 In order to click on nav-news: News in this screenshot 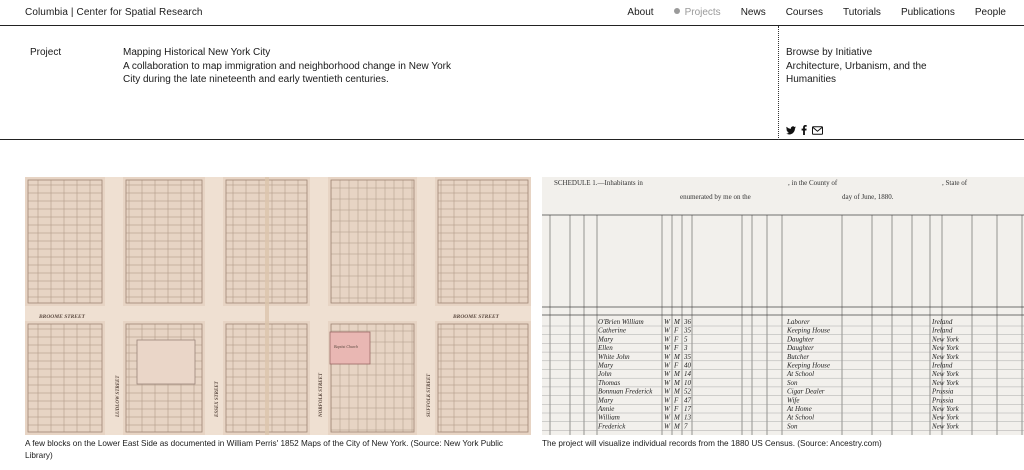, I will do `click(753, 12)`.